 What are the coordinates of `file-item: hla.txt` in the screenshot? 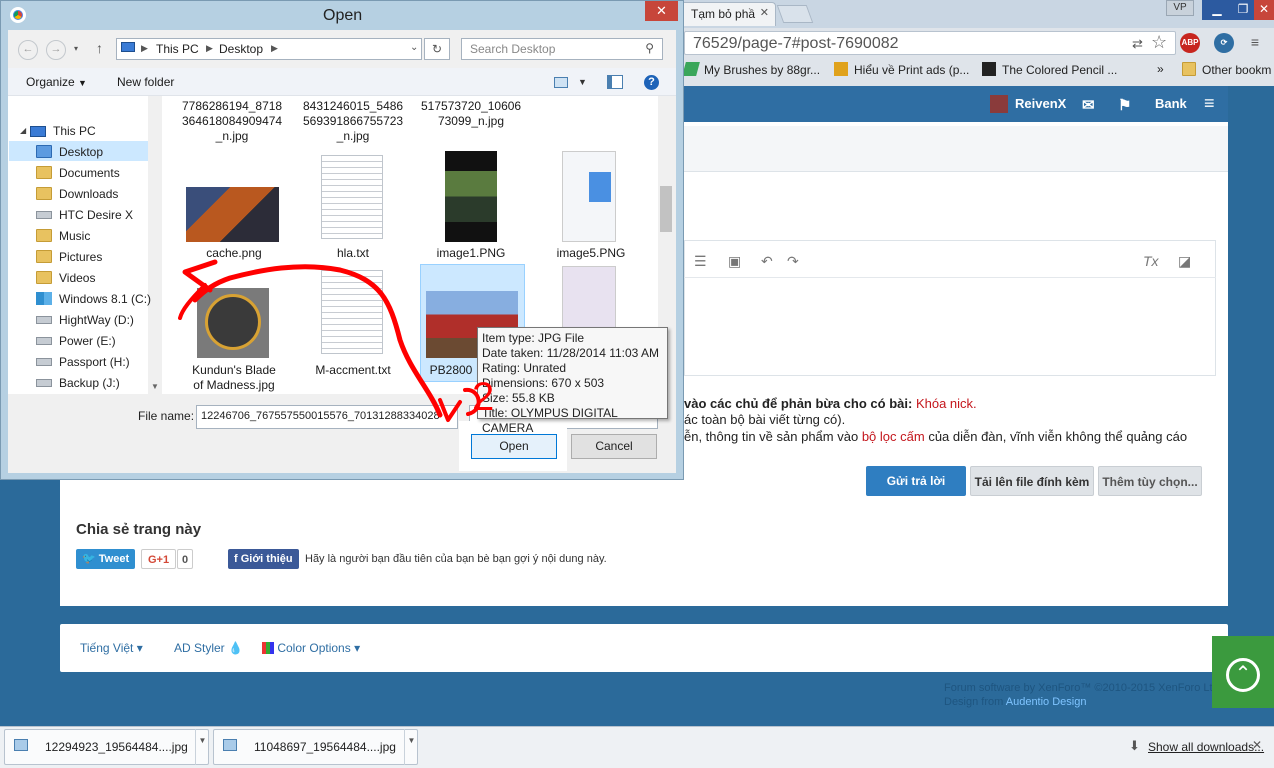 It's located at (353, 253).